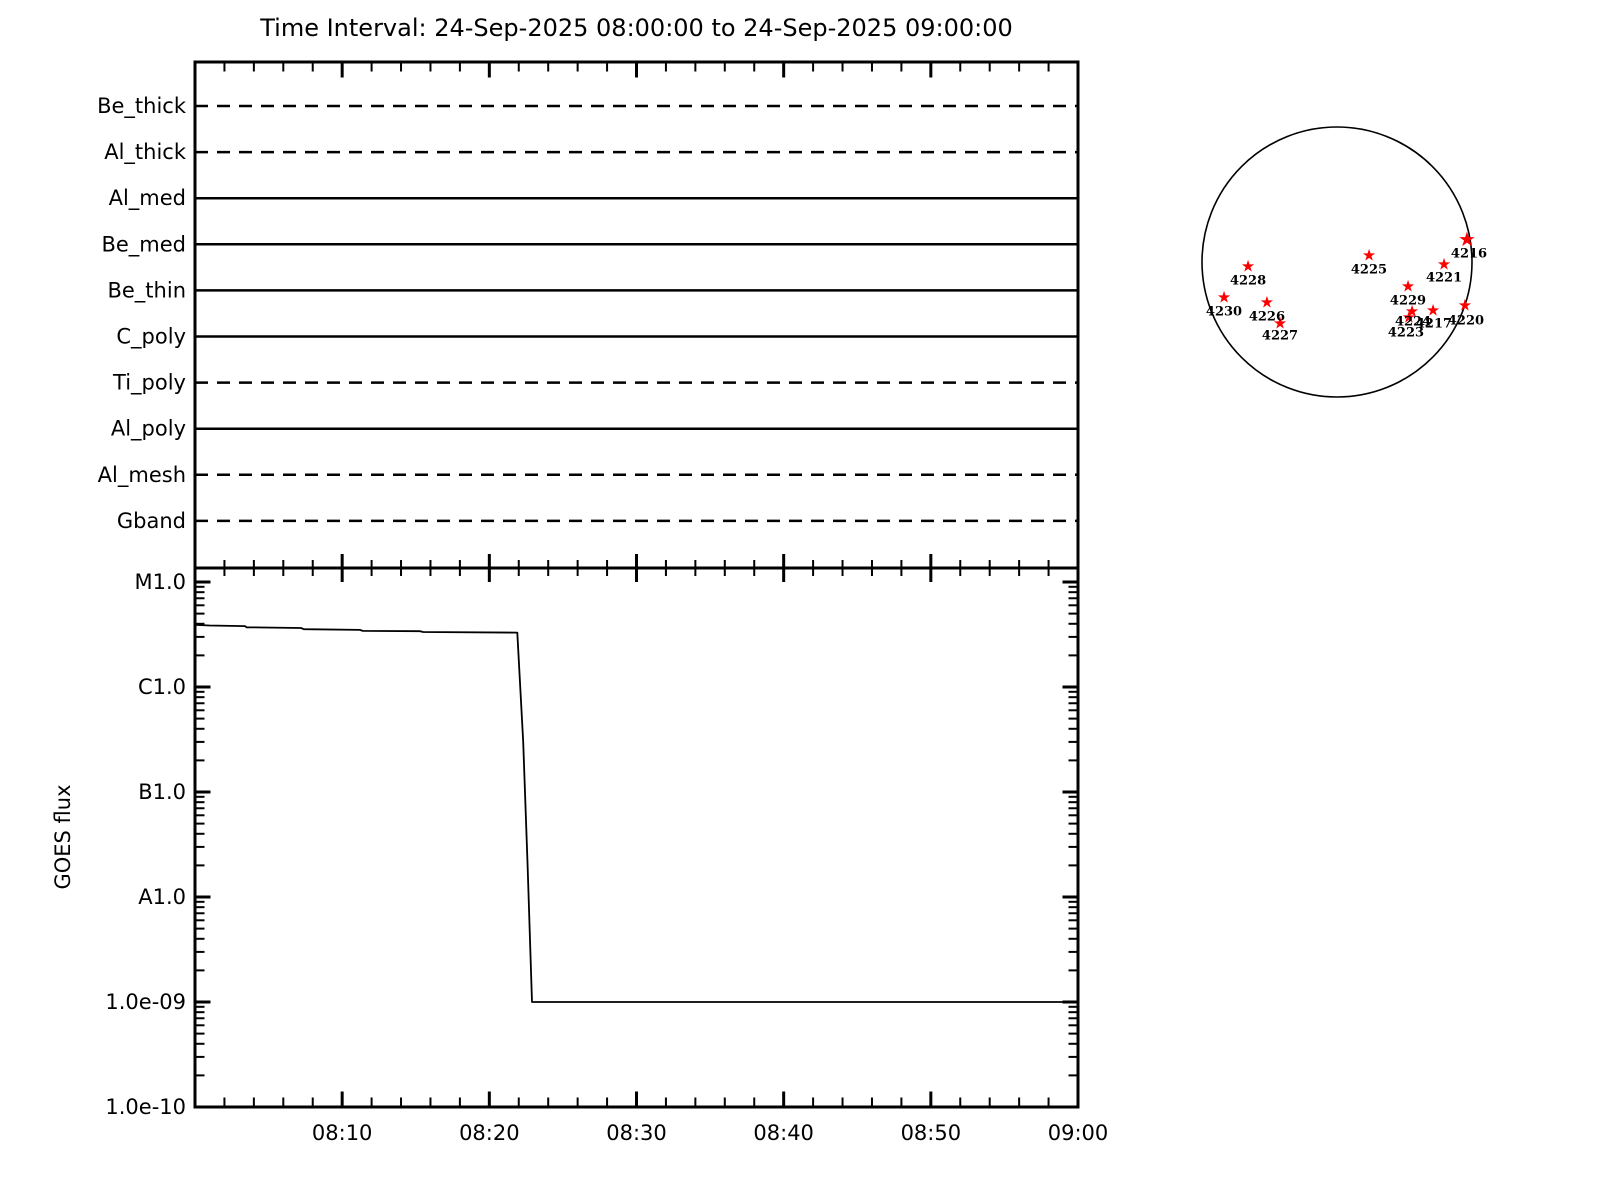 The width and height of the screenshot is (1600, 1200). What do you see at coordinates (162, 792) in the screenshot?
I see `y-tick-label-B1.0: B1.0` at bounding box center [162, 792].